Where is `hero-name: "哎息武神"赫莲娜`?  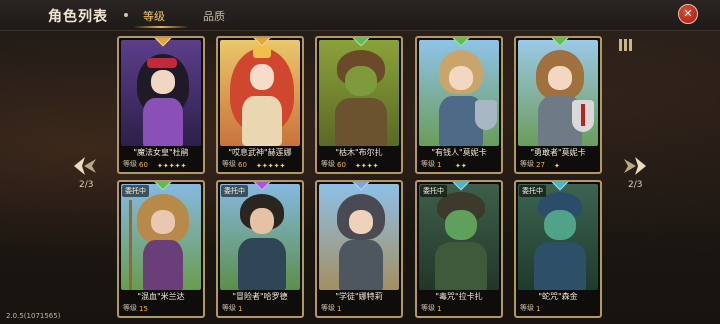
hero-name: "哎息武神"赫莲娜 is located at coordinates (260, 152).